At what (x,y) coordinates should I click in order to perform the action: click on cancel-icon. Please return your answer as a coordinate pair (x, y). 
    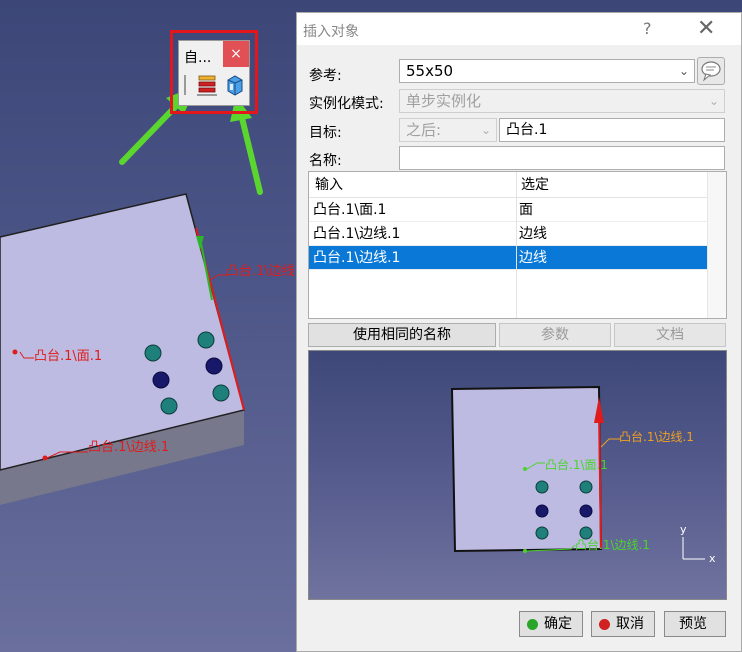
    Looking at the image, I should click on (604, 624).